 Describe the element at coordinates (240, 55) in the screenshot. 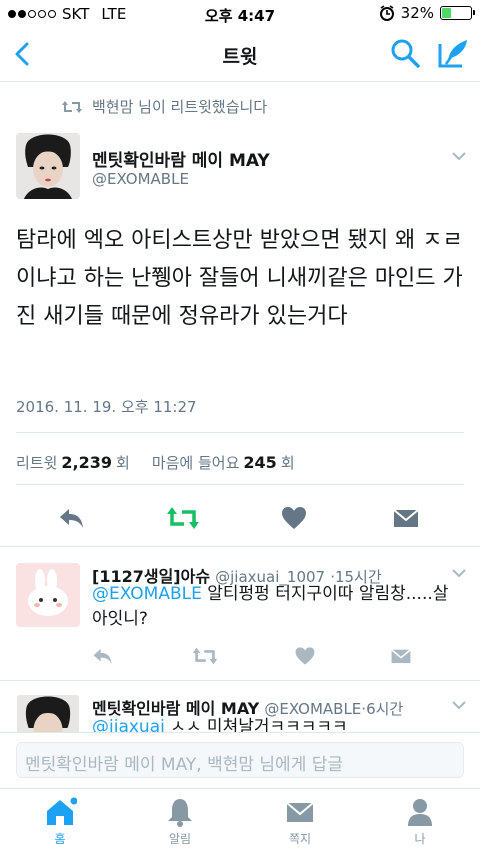

I see `nav-bar: 트윗` at that location.